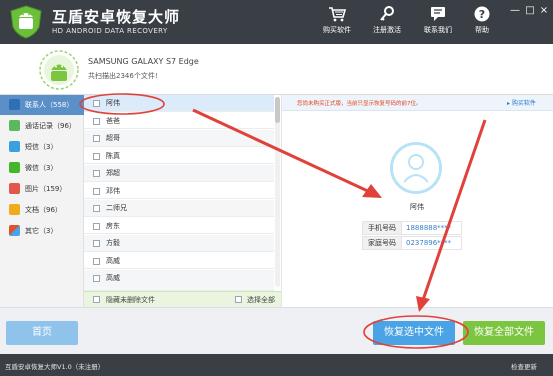 This screenshot has height=376, width=553. What do you see at coordinates (482, 30) in the screenshot?
I see `help-label: 帮助` at bounding box center [482, 30].